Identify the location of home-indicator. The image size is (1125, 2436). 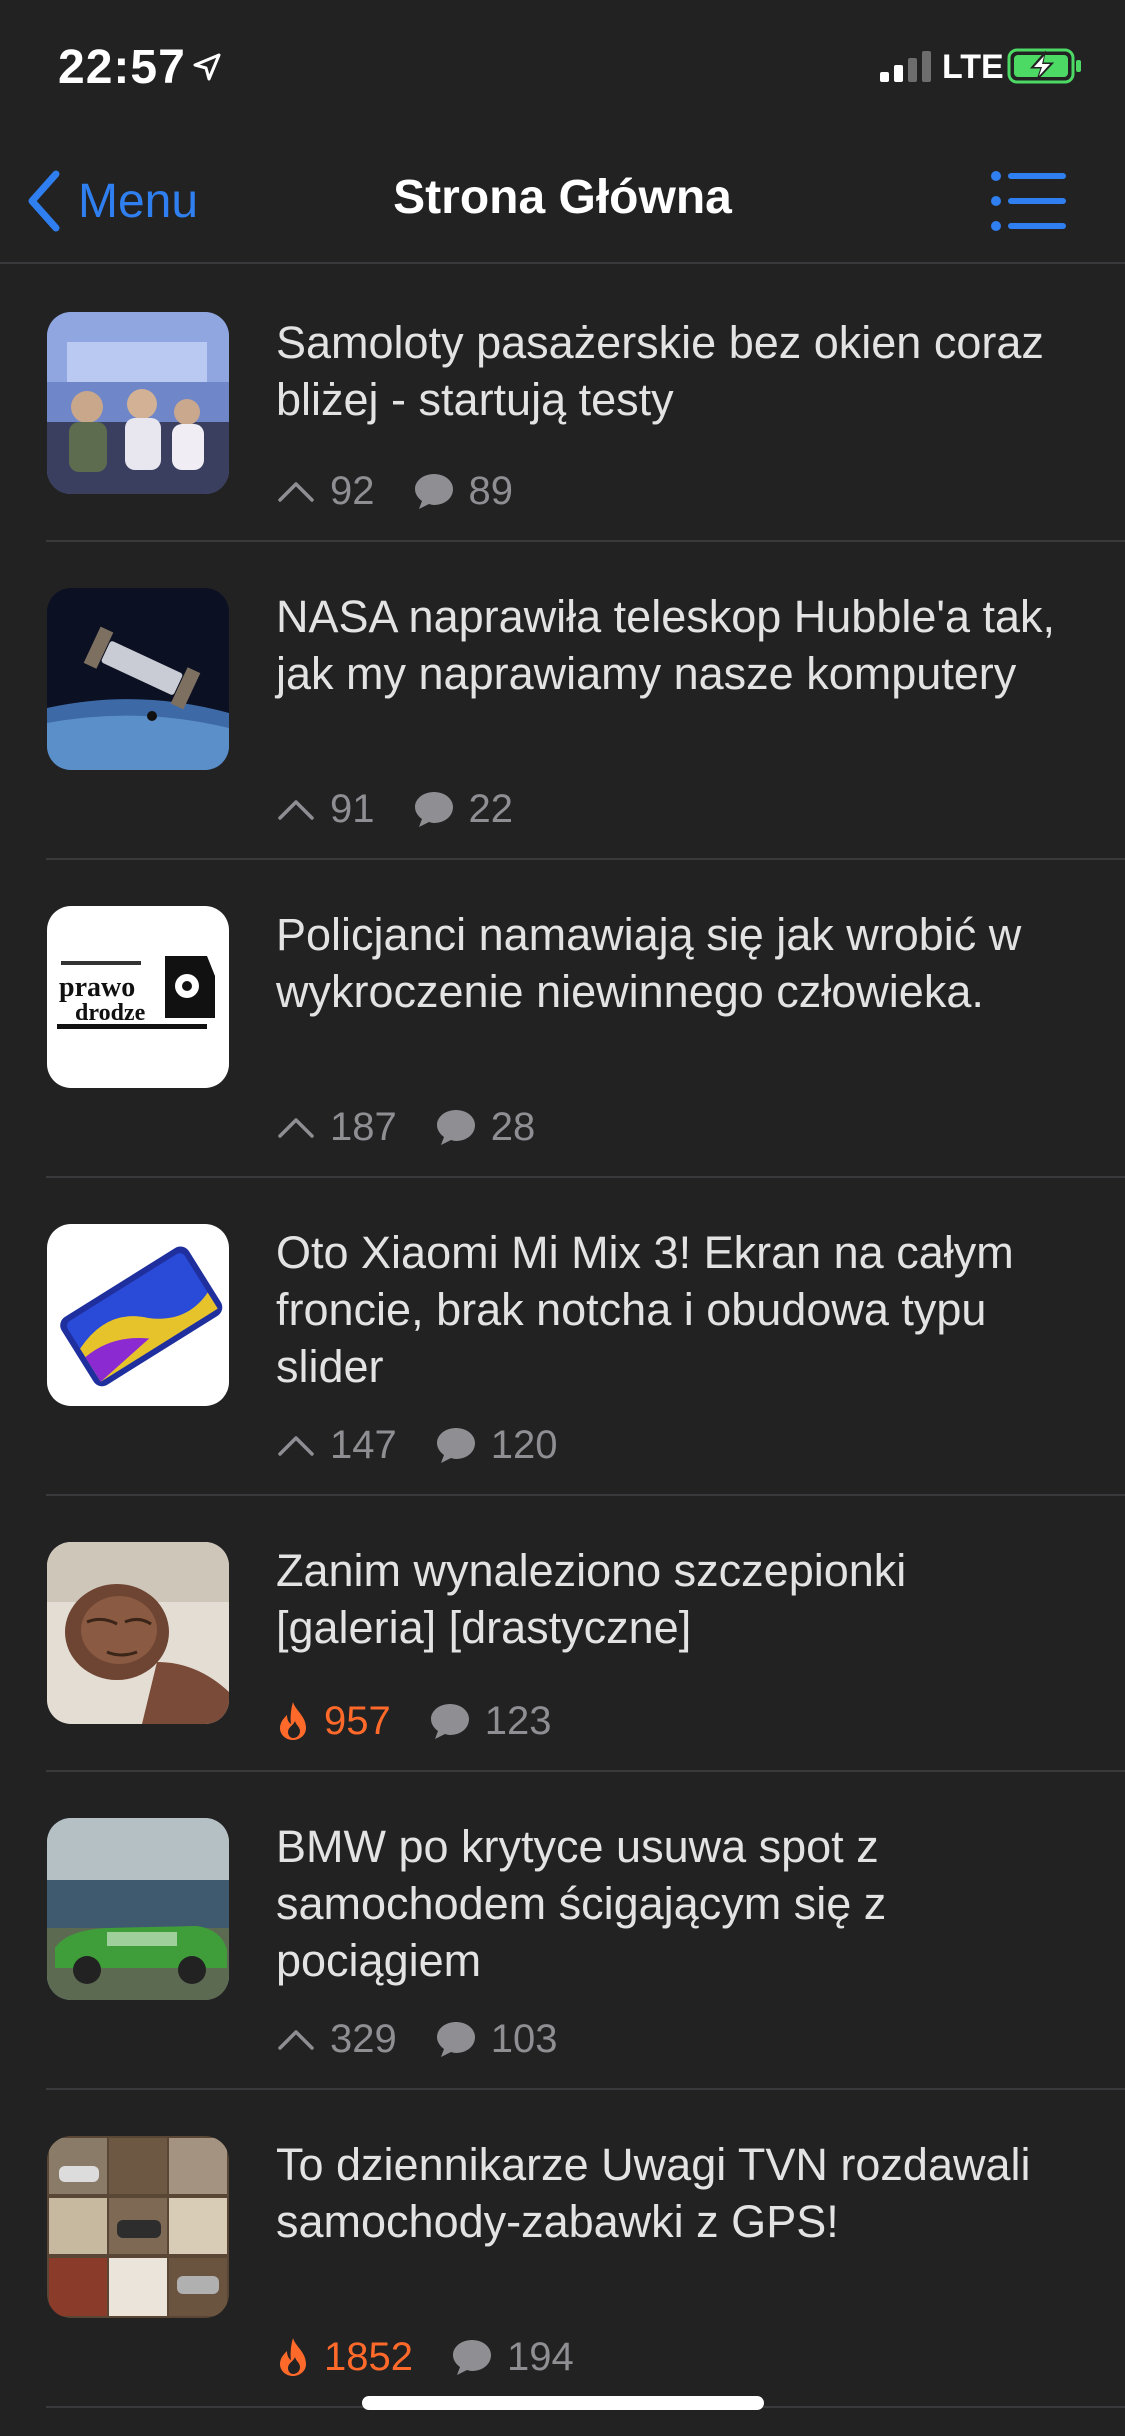
(563, 2403).